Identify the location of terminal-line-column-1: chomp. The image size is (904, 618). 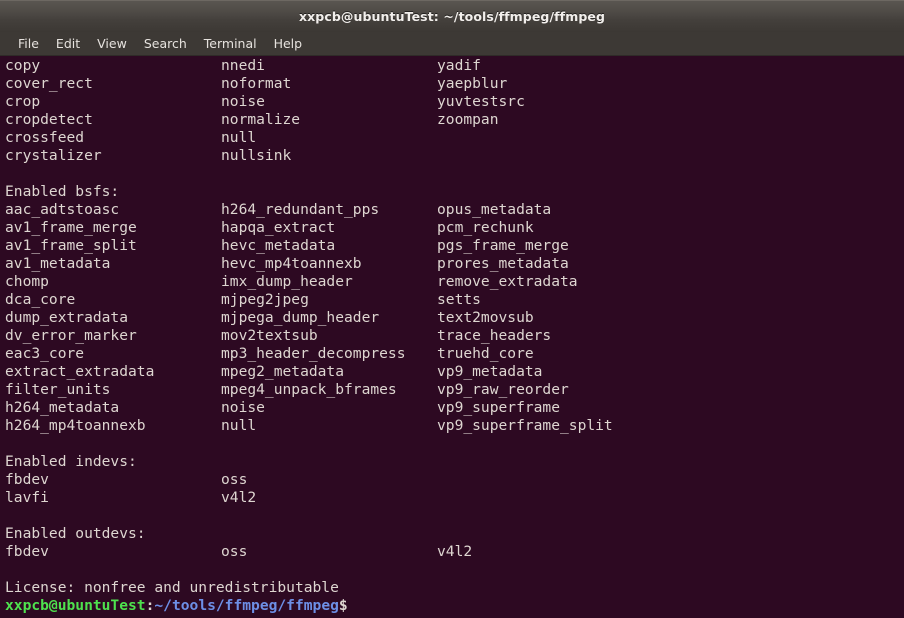
(27, 281).